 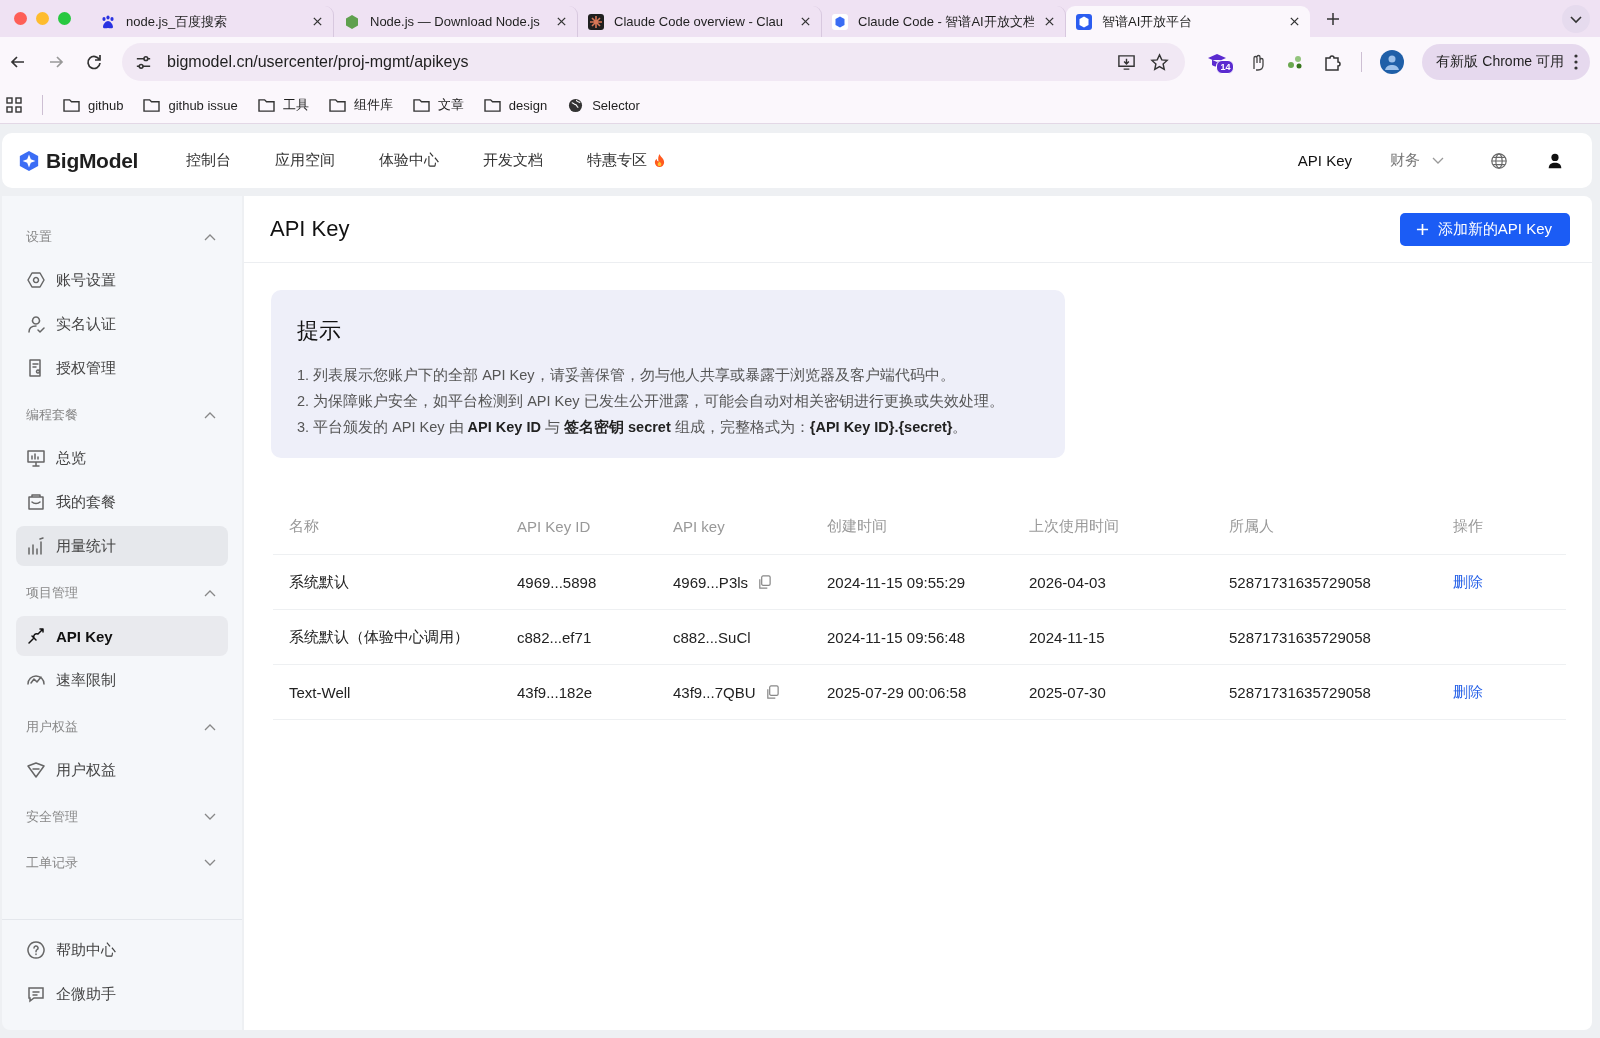 What do you see at coordinates (1499, 160) in the screenshot?
I see `globe-icon` at bounding box center [1499, 160].